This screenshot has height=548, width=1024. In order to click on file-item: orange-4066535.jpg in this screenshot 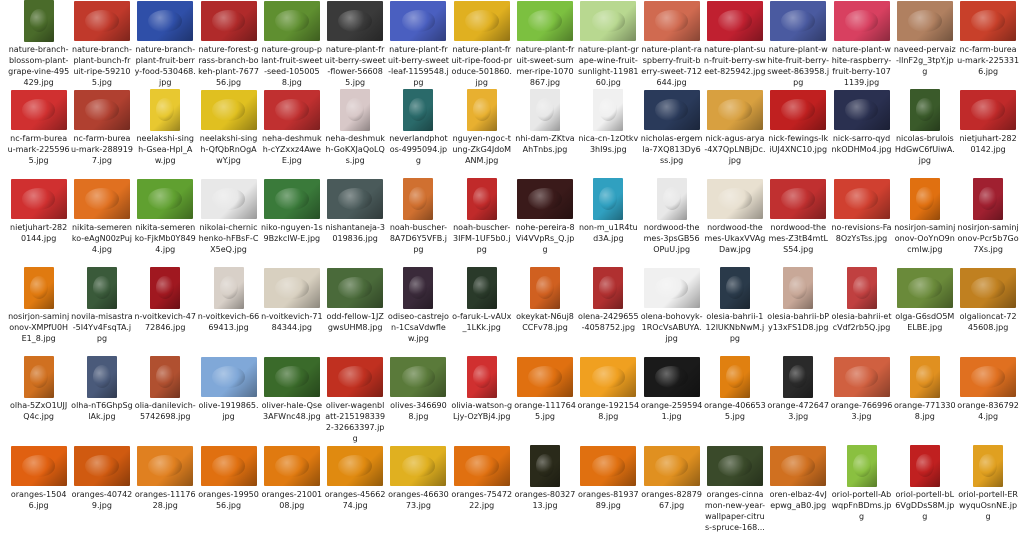, I will do `click(734, 400)`.